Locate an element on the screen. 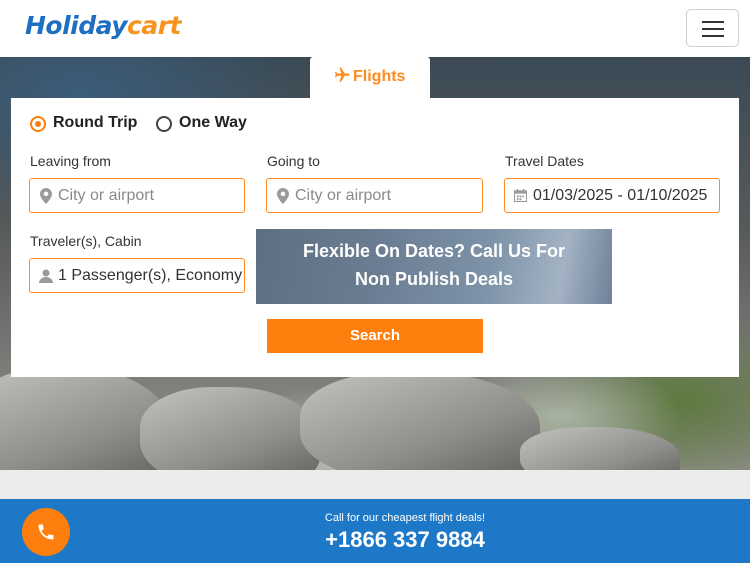  call-phone-number: +1866 337 9884 is located at coordinates (405, 540).